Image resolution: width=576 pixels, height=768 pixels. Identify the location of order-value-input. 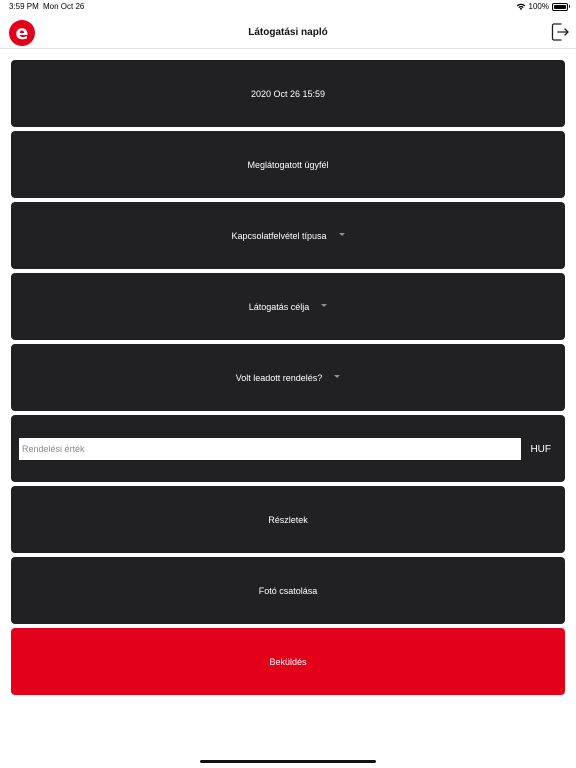
(270, 449).